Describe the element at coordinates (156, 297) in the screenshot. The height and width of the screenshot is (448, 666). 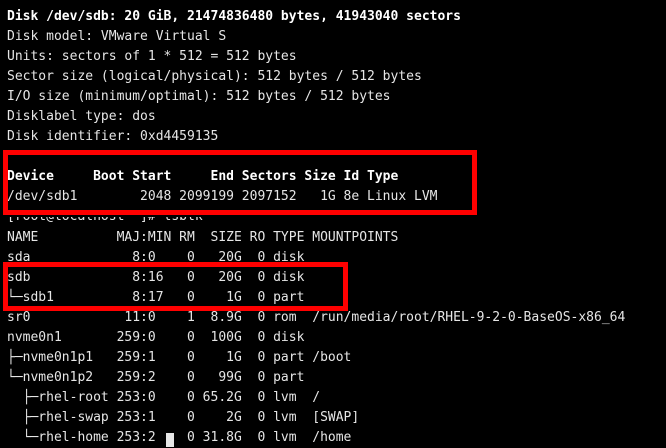
I see `lsblk-row-sdb1: └─sdb1 8:17 0 1G 0 part` at that location.